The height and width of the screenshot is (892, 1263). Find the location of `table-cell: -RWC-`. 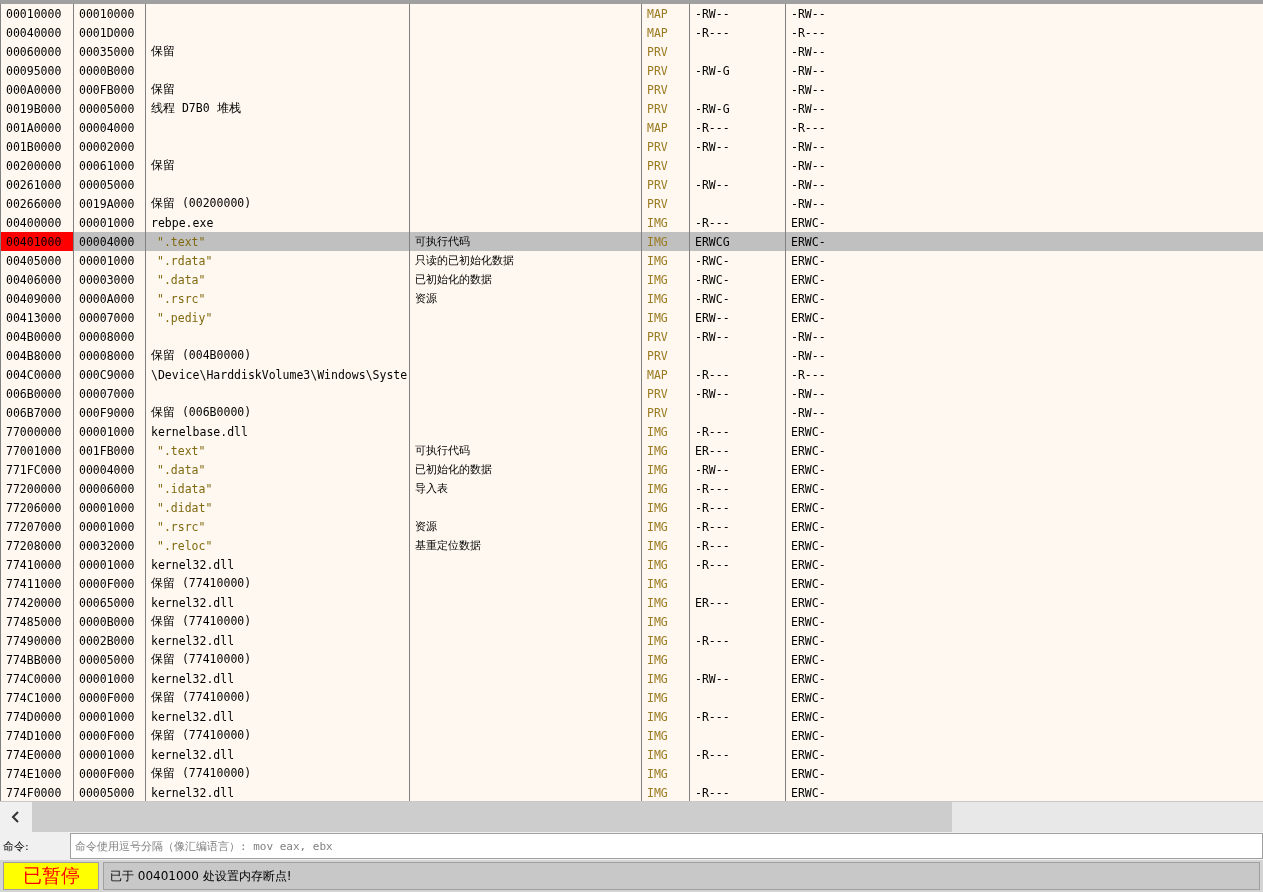

table-cell: -RWC- is located at coordinates (712, 298).